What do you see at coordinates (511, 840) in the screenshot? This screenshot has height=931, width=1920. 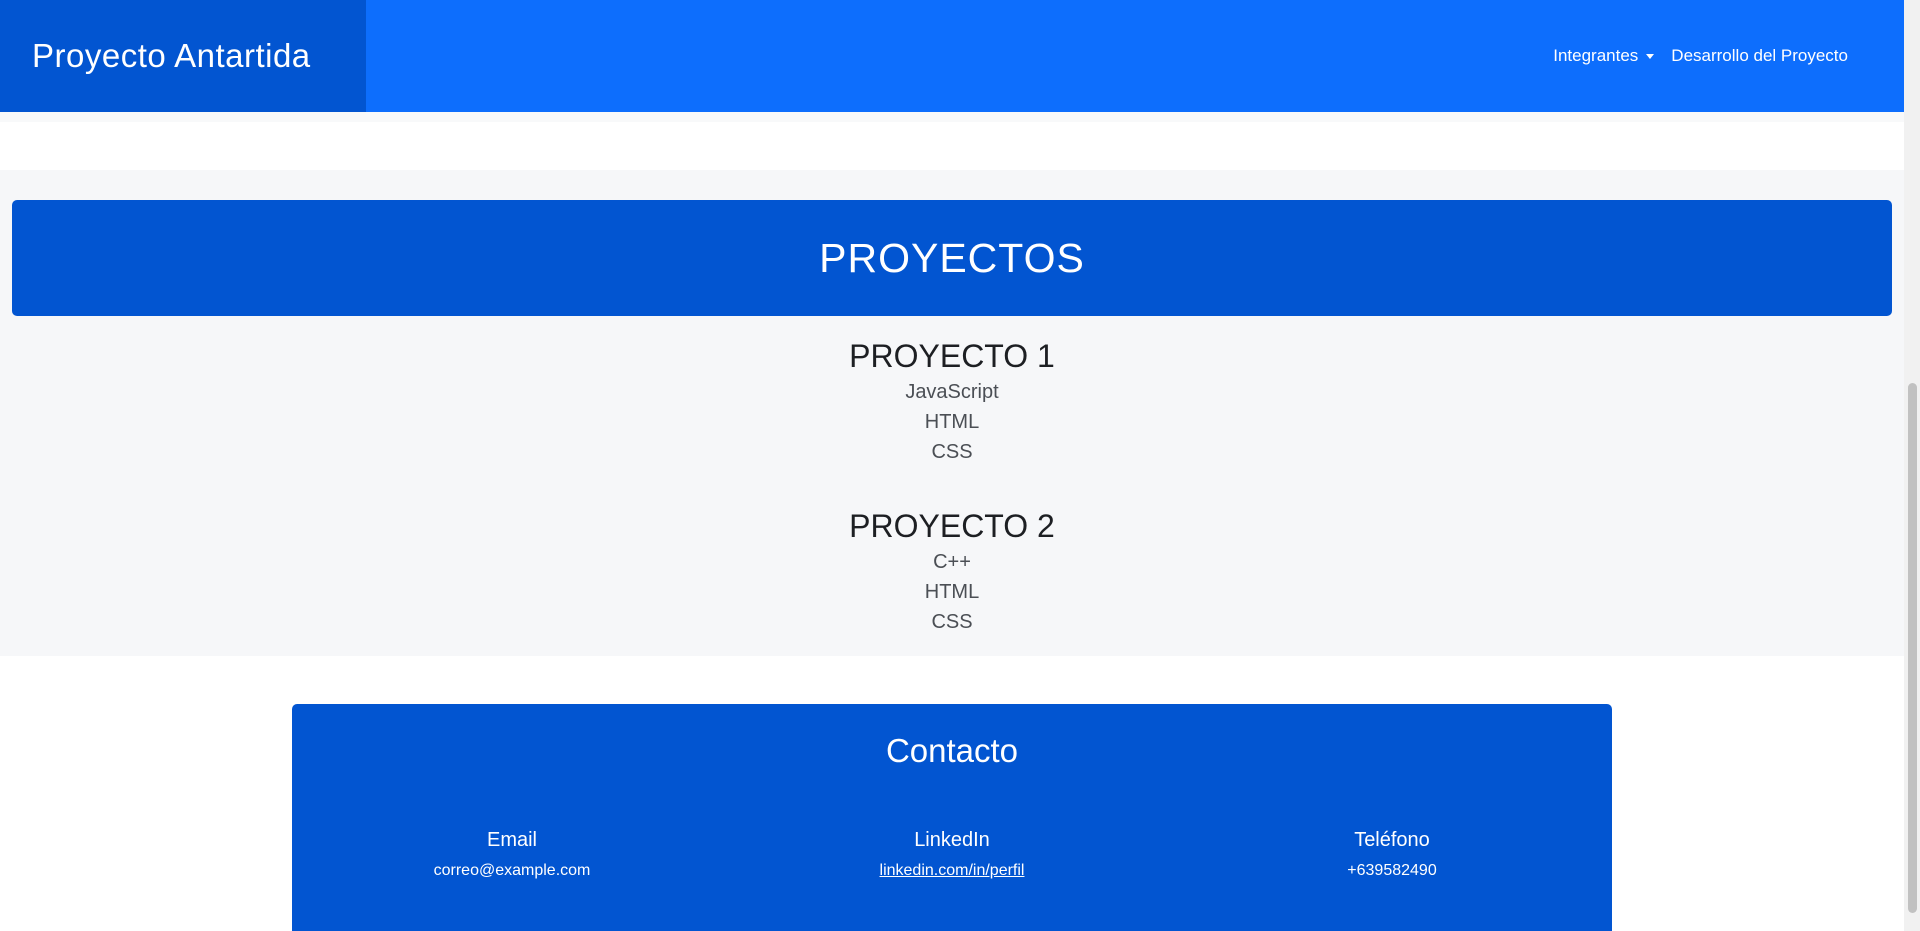 I see `email-label: Email` at bounding box center [511, 840].